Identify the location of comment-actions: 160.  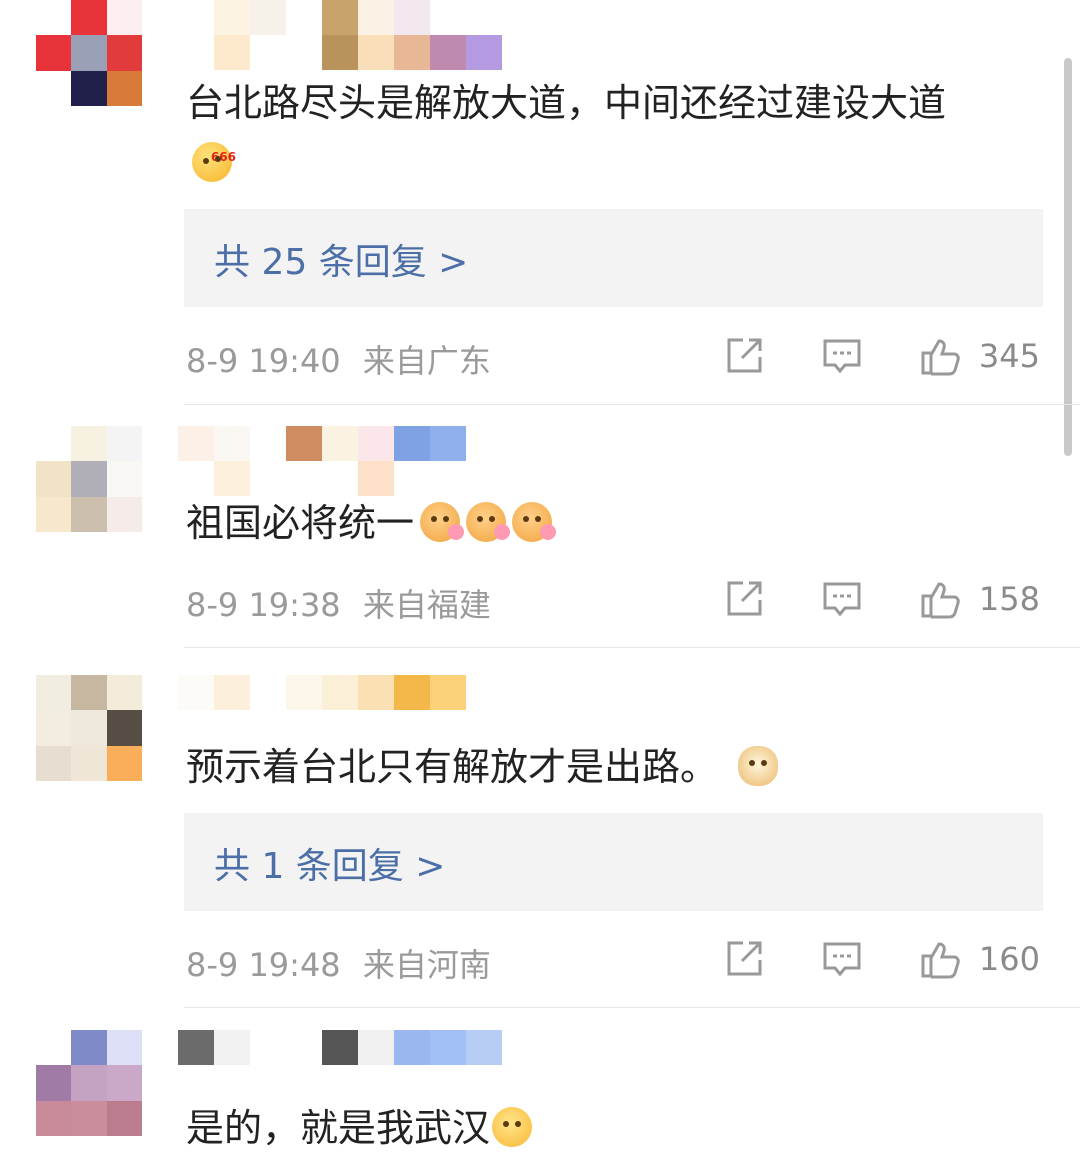
(853, 959).